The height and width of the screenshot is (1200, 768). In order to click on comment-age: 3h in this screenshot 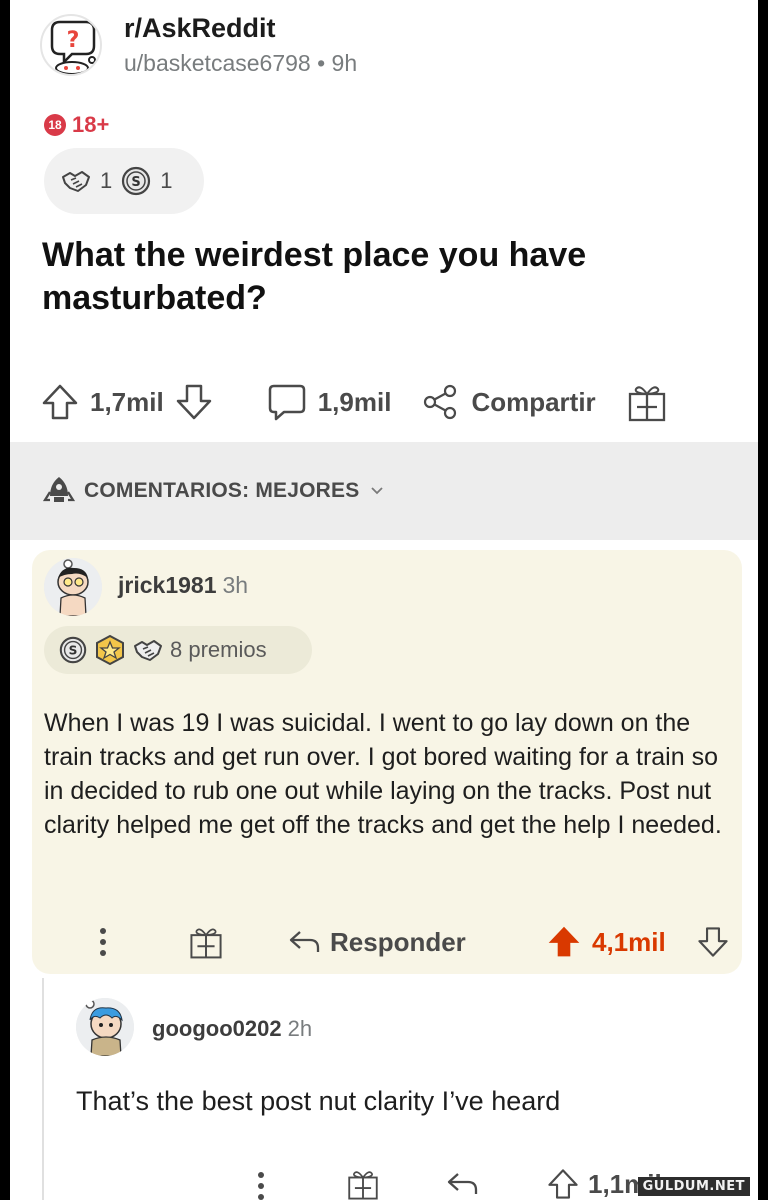, I will do `click(235, 585)`.